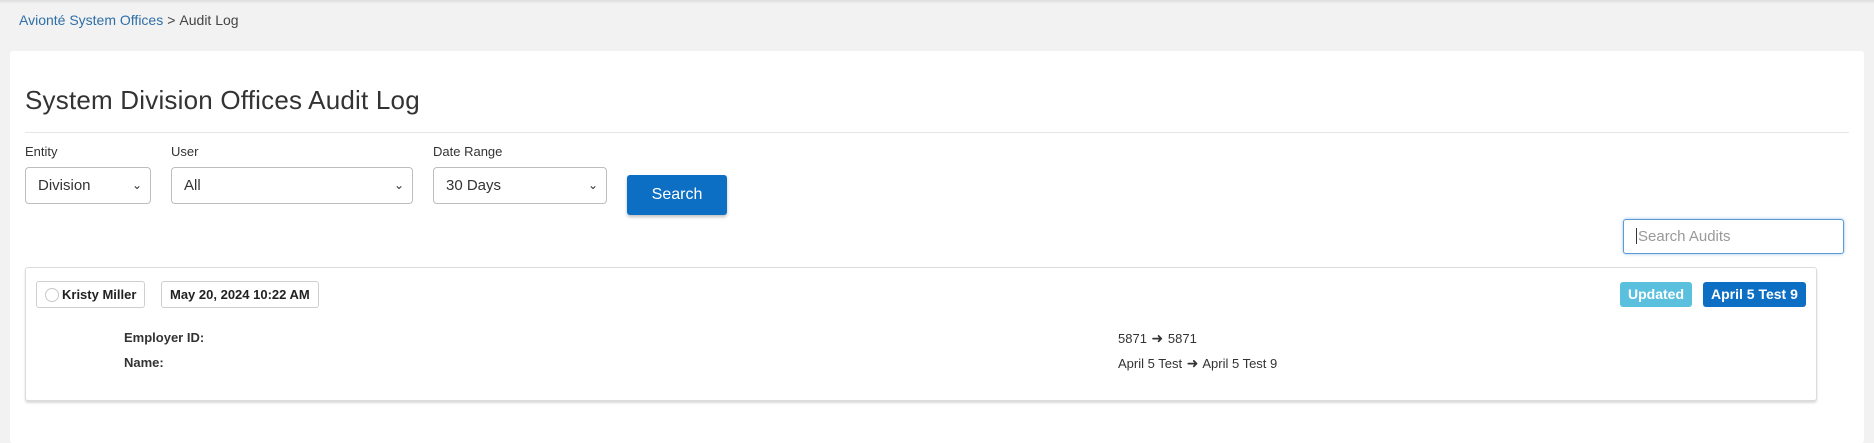 Image resolution: width=1874 pixels, height=443 pixels. Describe the element at coordinates (1636, 235) in the screenshot. I see `text-caret` at that location.